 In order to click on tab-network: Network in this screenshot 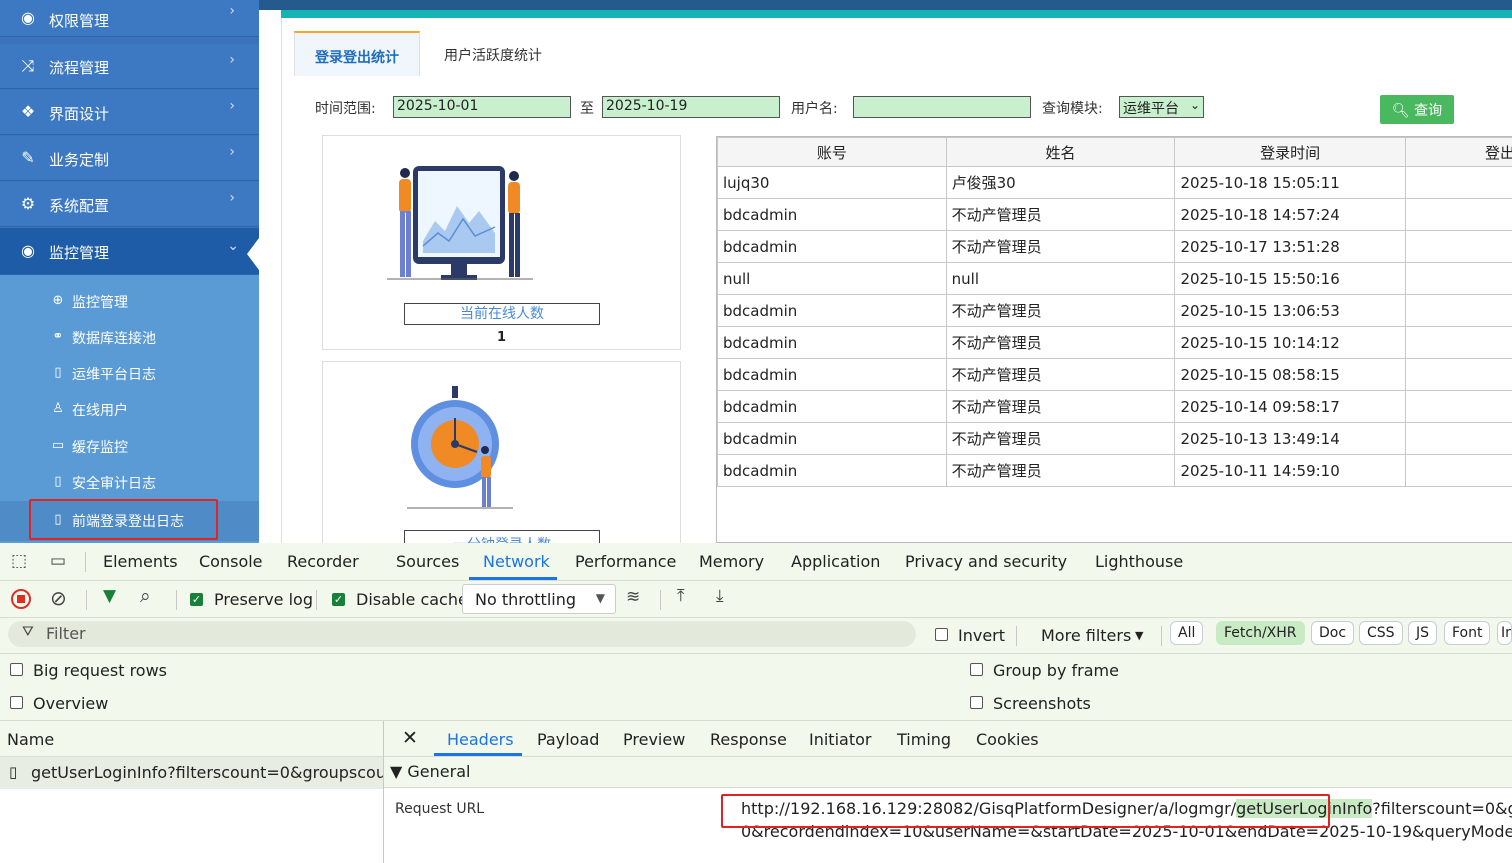, I will do `click(516, 561)`.